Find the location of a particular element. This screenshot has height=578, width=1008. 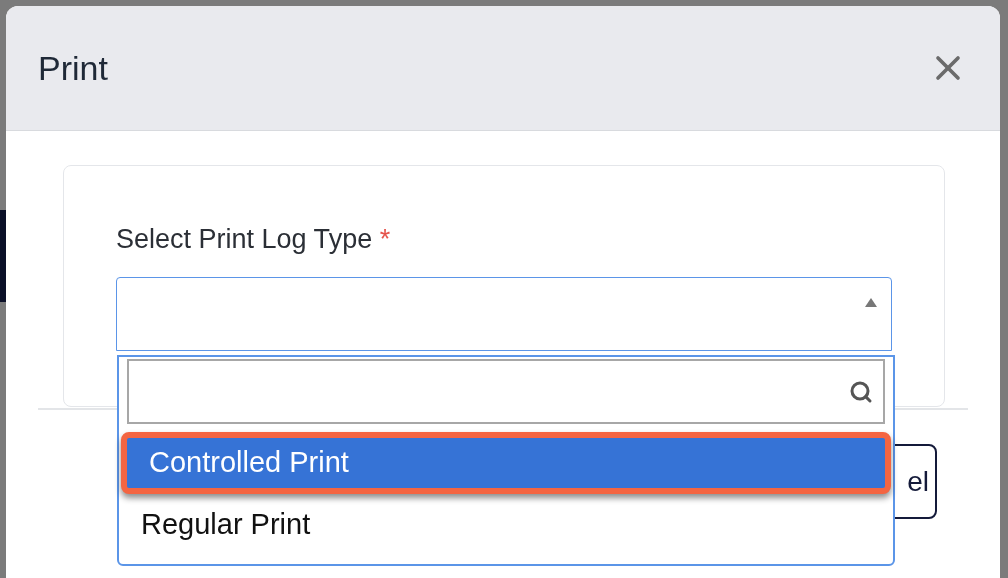

select-field is located at coordinates (504, 314).